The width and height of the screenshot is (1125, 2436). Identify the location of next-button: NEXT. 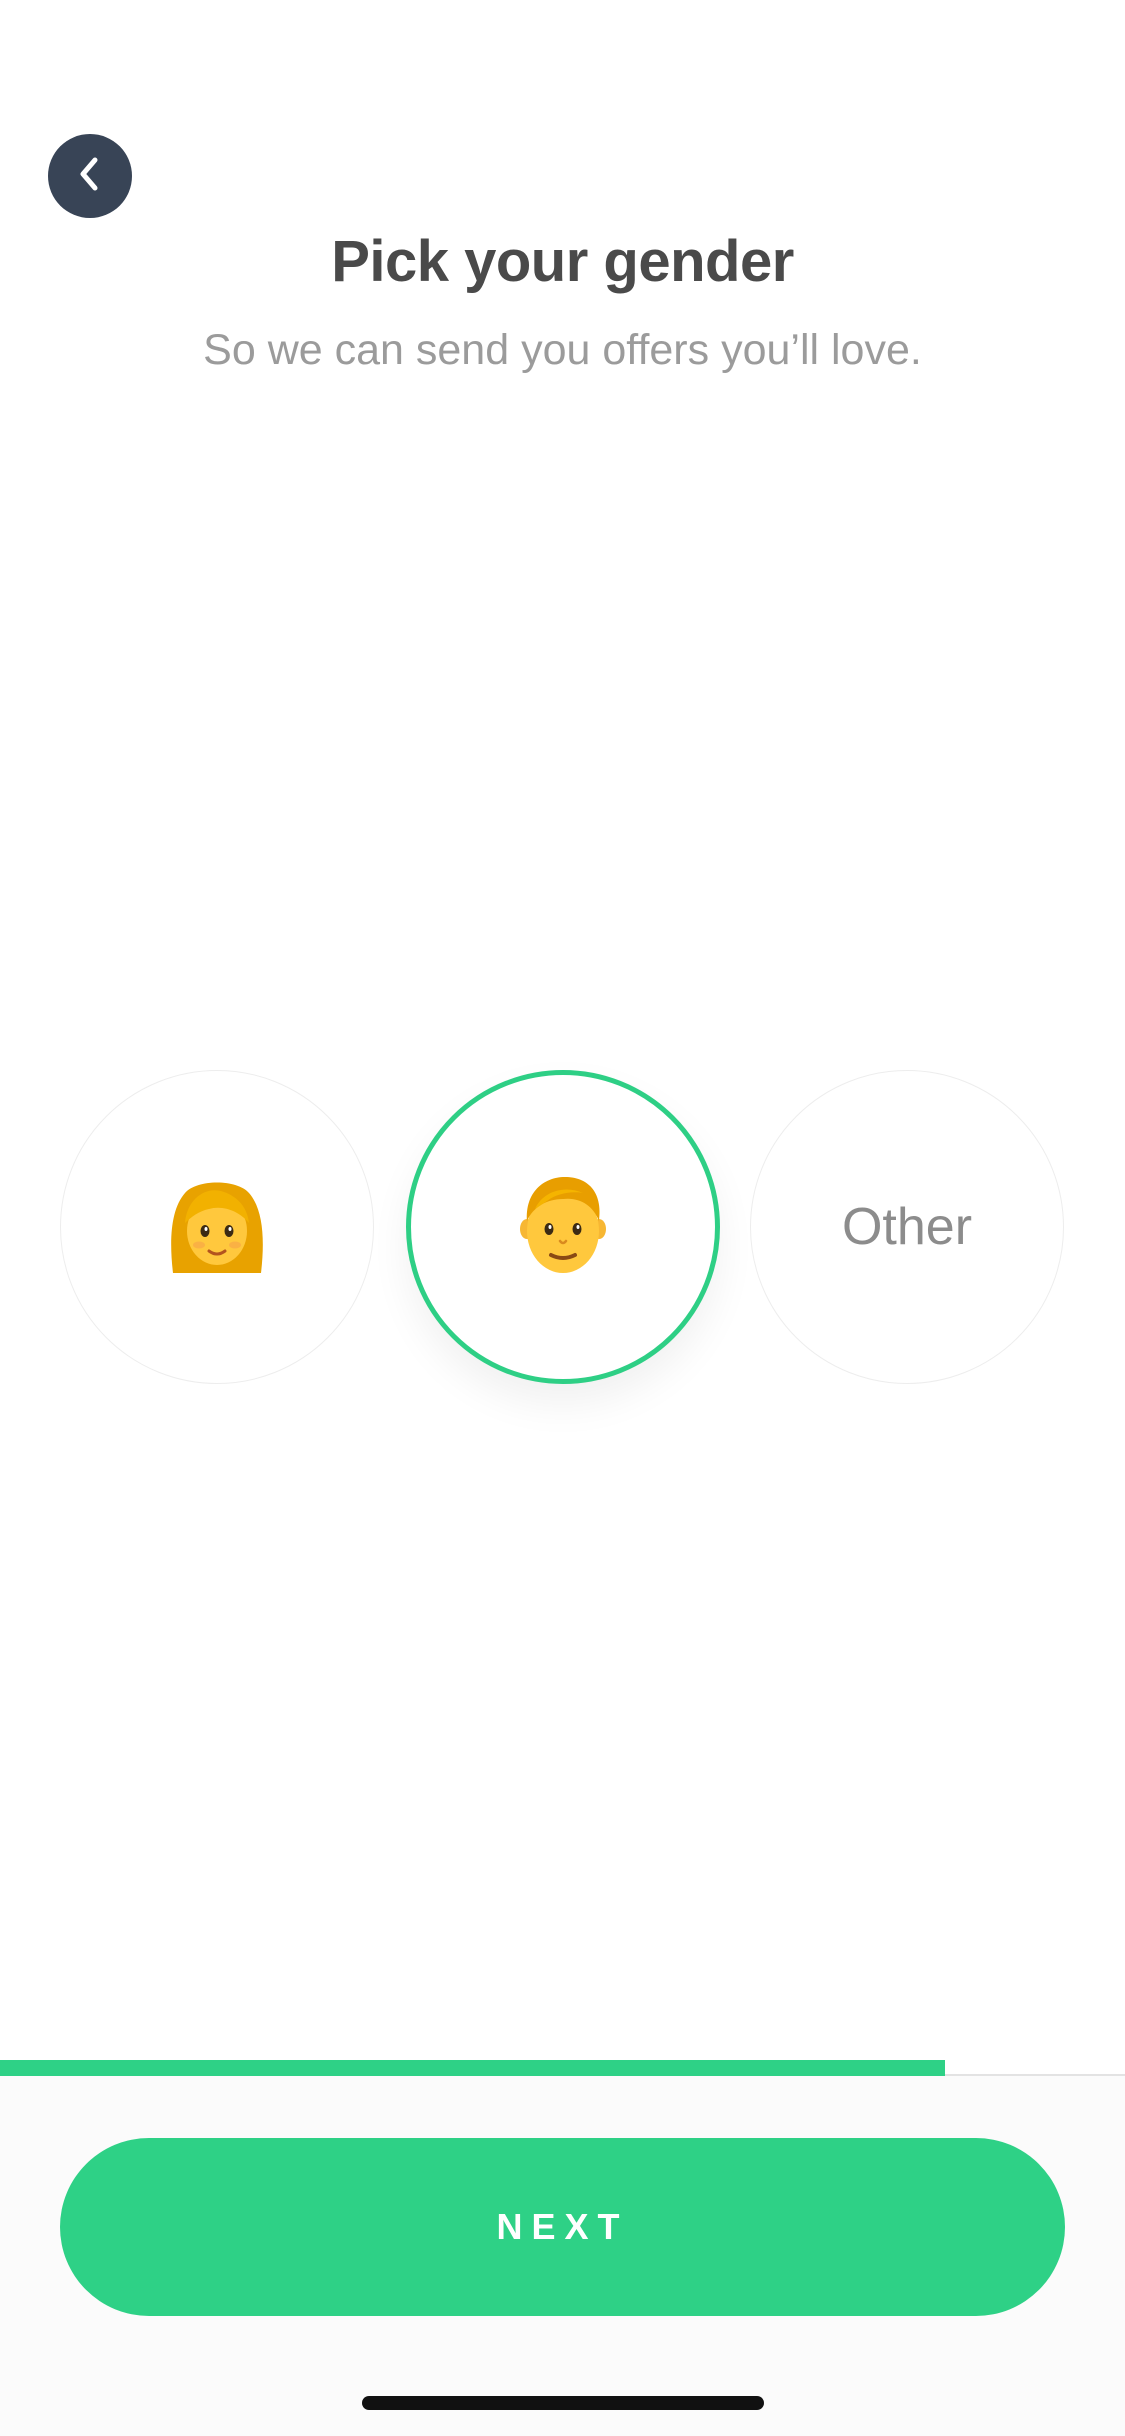
(562, 2227).